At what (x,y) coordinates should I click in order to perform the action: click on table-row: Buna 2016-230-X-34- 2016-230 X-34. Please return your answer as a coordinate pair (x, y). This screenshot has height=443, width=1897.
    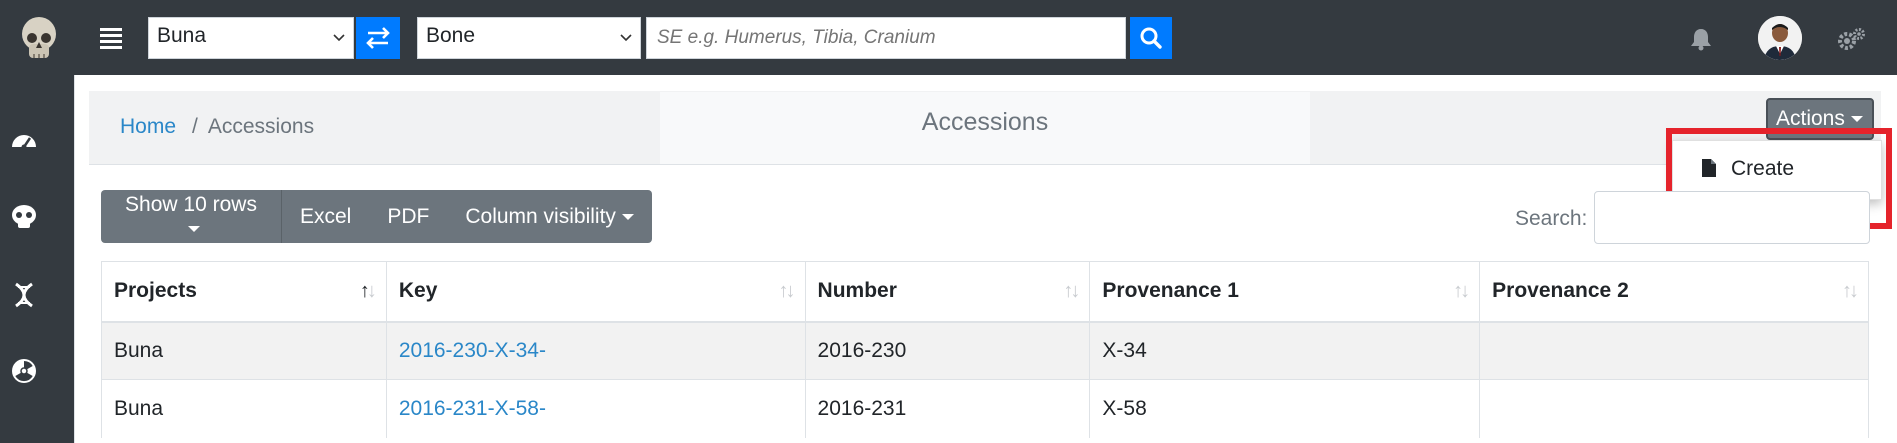
    Looking at the image, I should click on (985, 350).